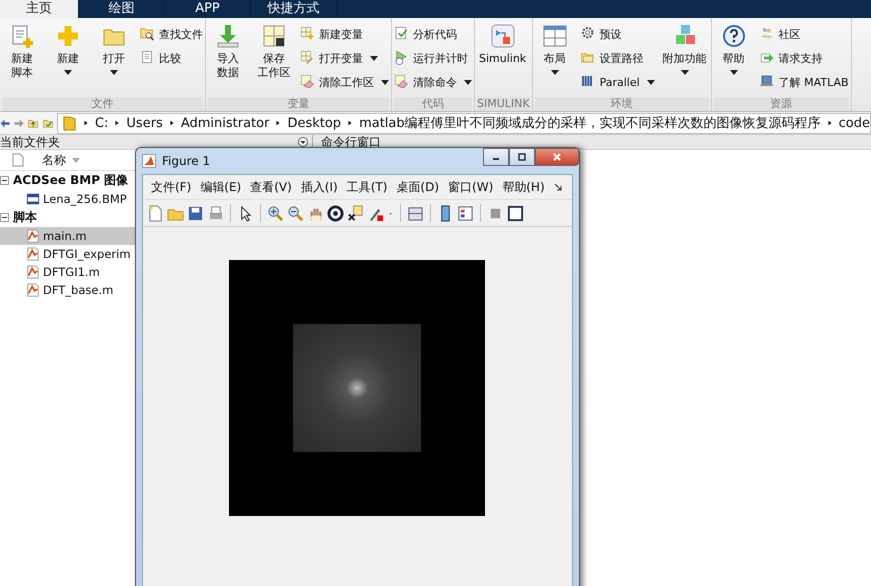 Image resolution: width=871 pixels, height=586 pixels. What do you see at coordinates (67, 290) in the screenshot?
I see `file-item: DFT_base.m` at bounding box center [67, 290].